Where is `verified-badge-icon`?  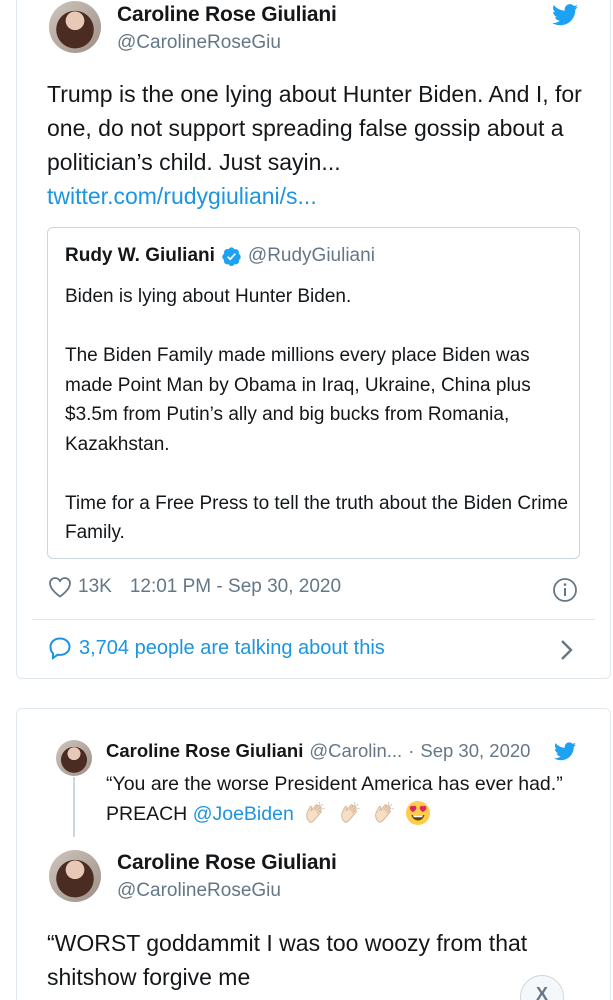 verified-badge-icon is located at coordinates (231, 256).